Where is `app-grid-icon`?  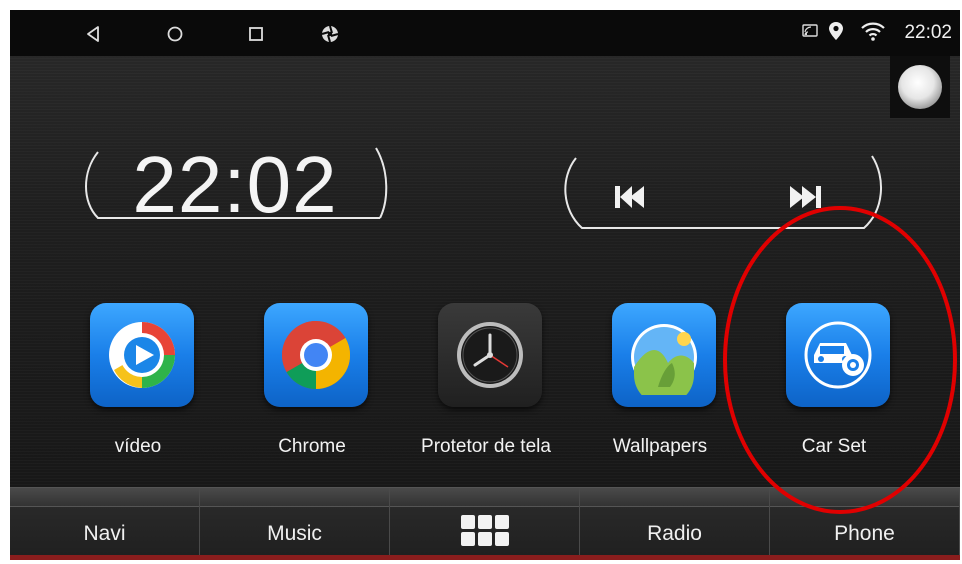 app-grid-icon is located at coordinates (484, 533).